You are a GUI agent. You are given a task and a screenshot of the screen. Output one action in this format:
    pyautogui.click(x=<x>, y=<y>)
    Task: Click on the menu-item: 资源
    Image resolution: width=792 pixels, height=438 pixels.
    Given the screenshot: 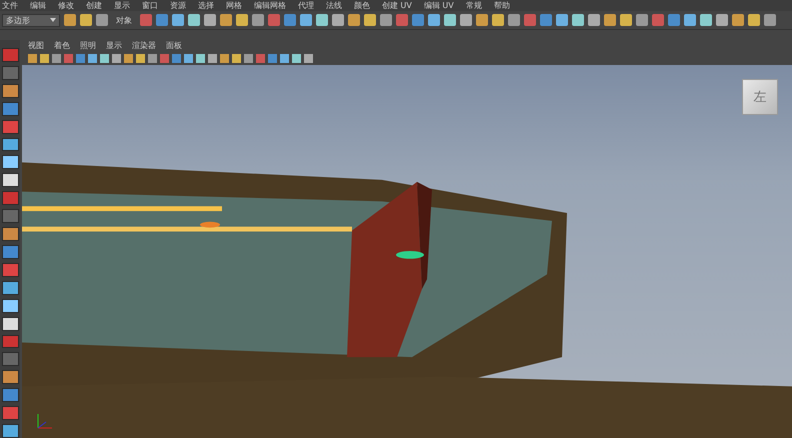 What is the action you would take?
    pyautogui.click(x=178, y=5)
    